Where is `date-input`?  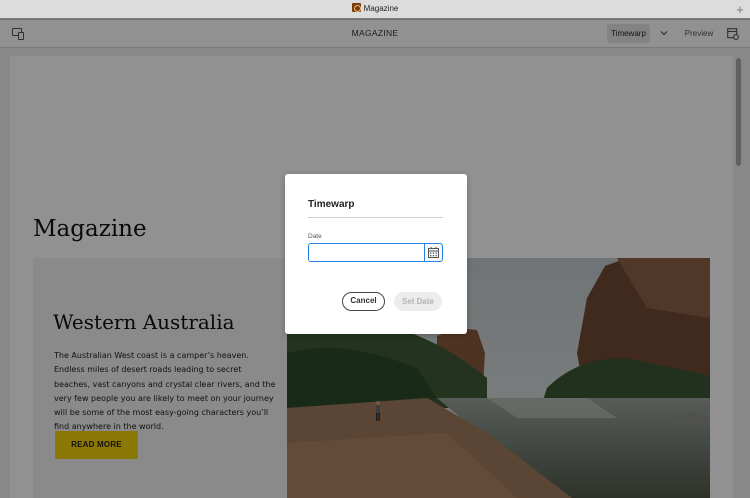
date-input is located at coordinates (366, 252).